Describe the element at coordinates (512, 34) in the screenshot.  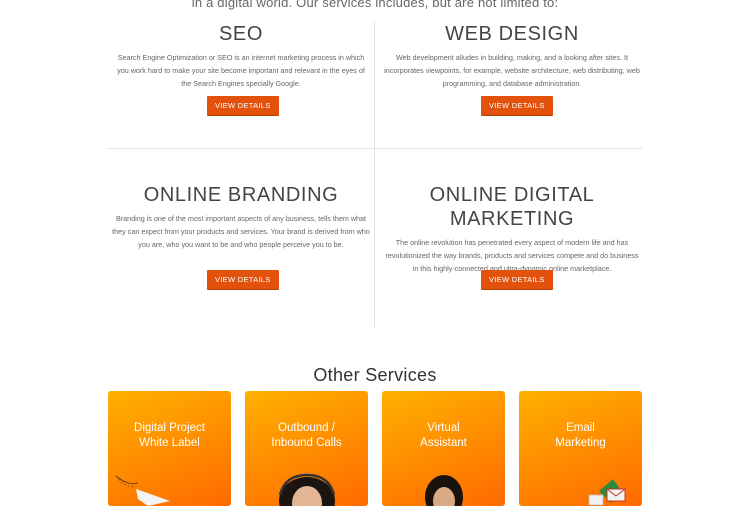
I see `service-title: WEB DESIGN` at that location.